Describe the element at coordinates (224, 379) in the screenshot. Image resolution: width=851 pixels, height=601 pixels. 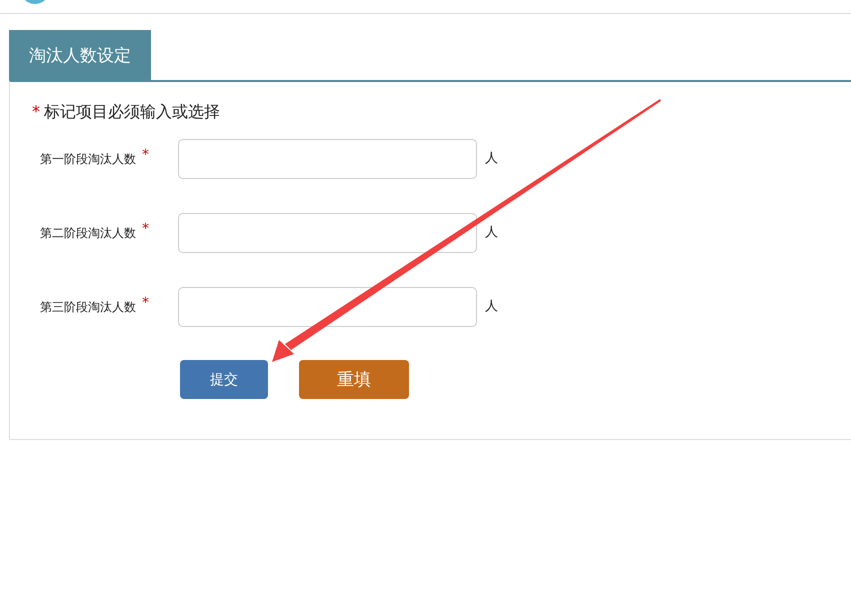
I see `submit-button: 提交` at that location.